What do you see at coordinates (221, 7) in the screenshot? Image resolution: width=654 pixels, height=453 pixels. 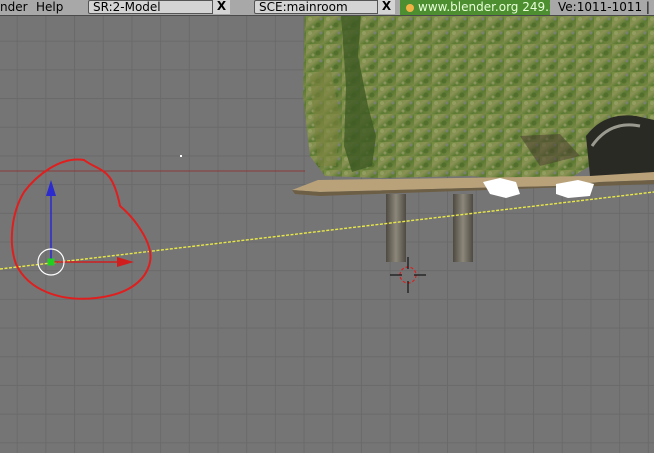 I see `screen-delete-button: X` at bounding box center [221, 7].